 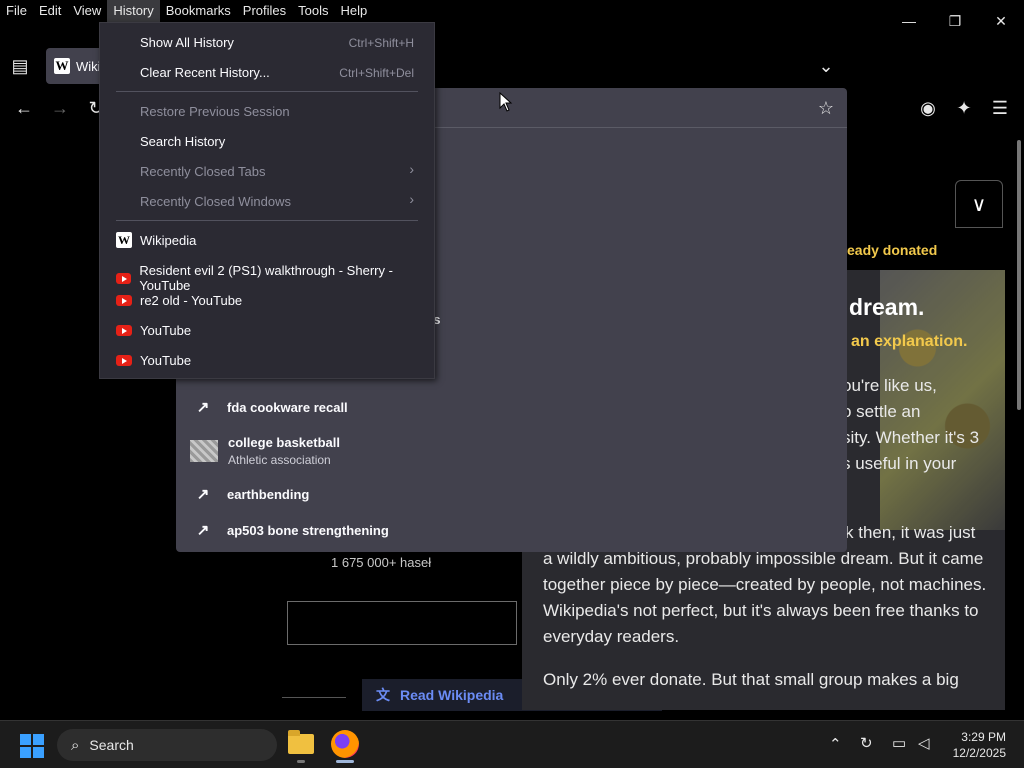 What do you see at coordinates (203, 171) in the screenshot?
I see `recently-closed-tabs-item: Recently Closed Tabs` at bounding box center [203, 171].